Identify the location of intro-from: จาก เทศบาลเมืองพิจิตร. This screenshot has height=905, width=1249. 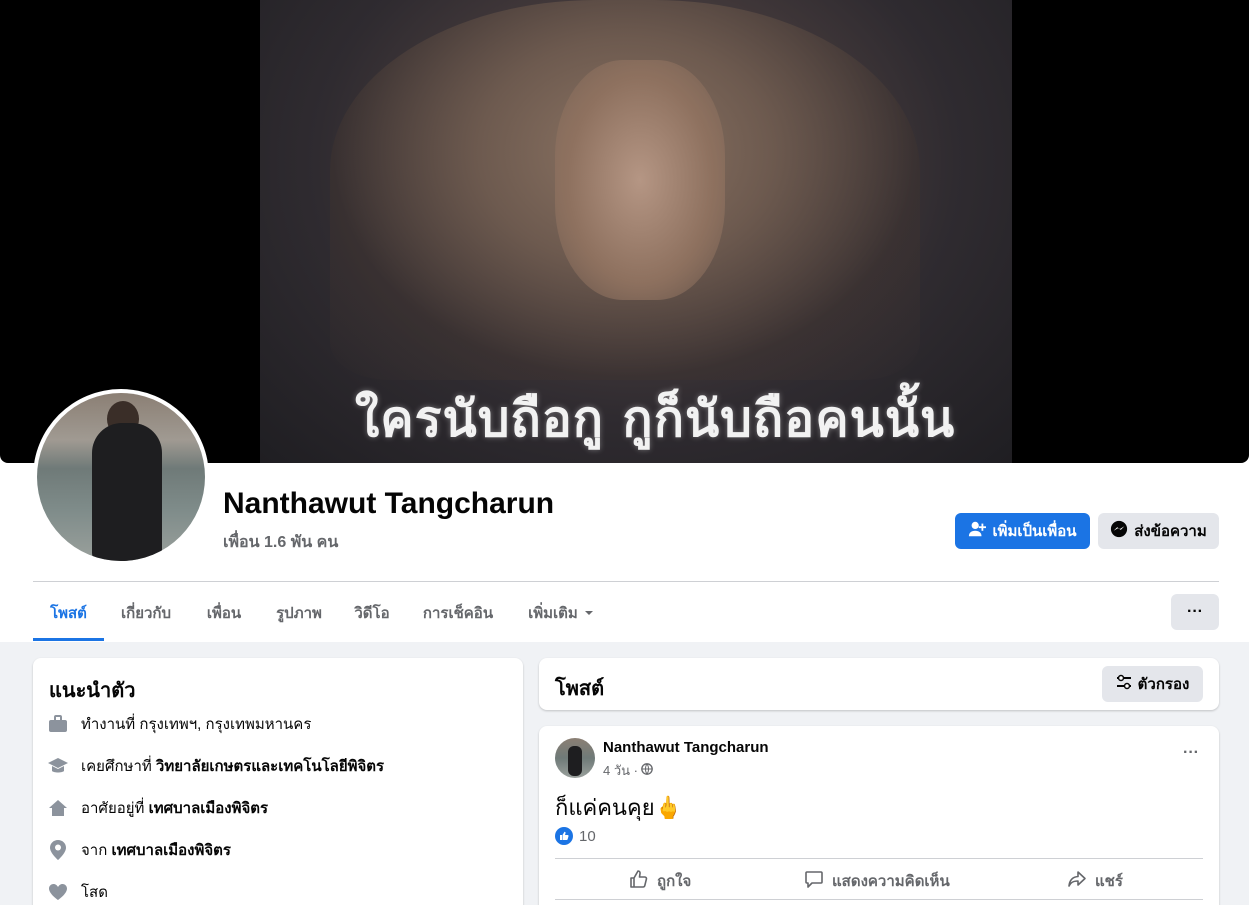
(139, 850).